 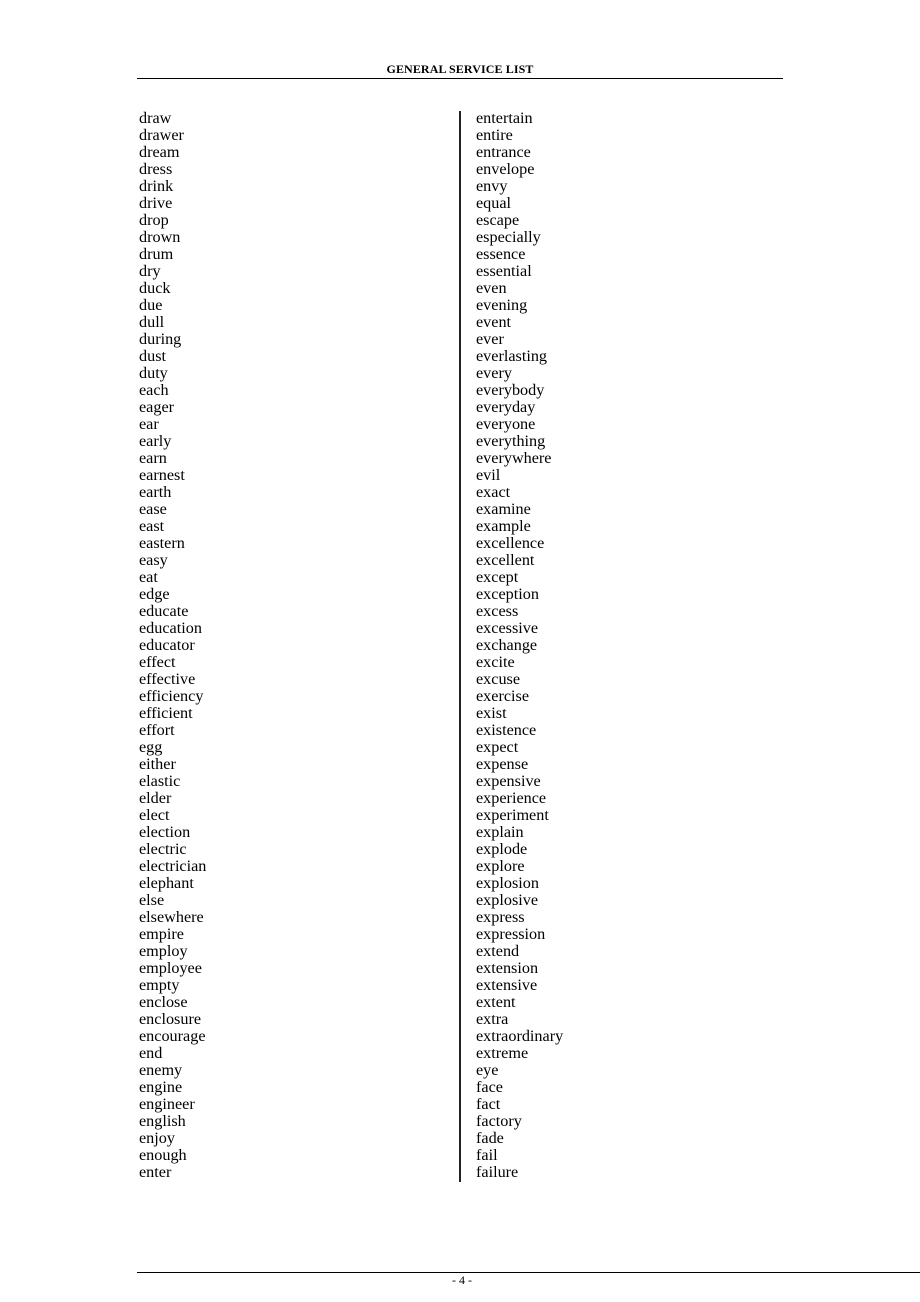 I want to click on word-list-item: envy, so click(x=492, y=186).